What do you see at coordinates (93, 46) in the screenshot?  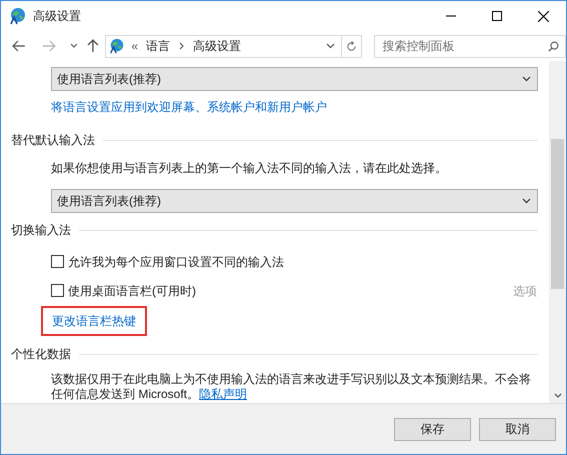 I see `up-arrow-icon` at bounding box center [93, 46].